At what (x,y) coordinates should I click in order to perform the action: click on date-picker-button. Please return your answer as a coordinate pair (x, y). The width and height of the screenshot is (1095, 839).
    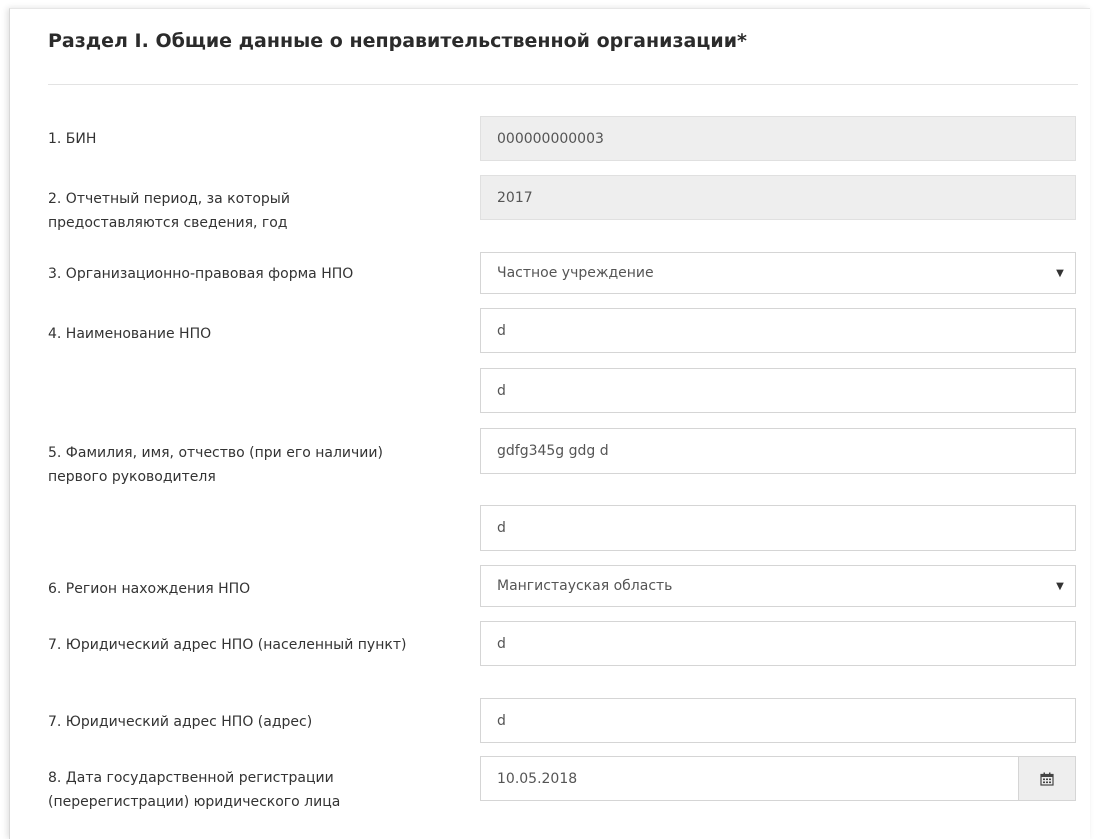
    Looking at the image, I should click on (1046, 778).